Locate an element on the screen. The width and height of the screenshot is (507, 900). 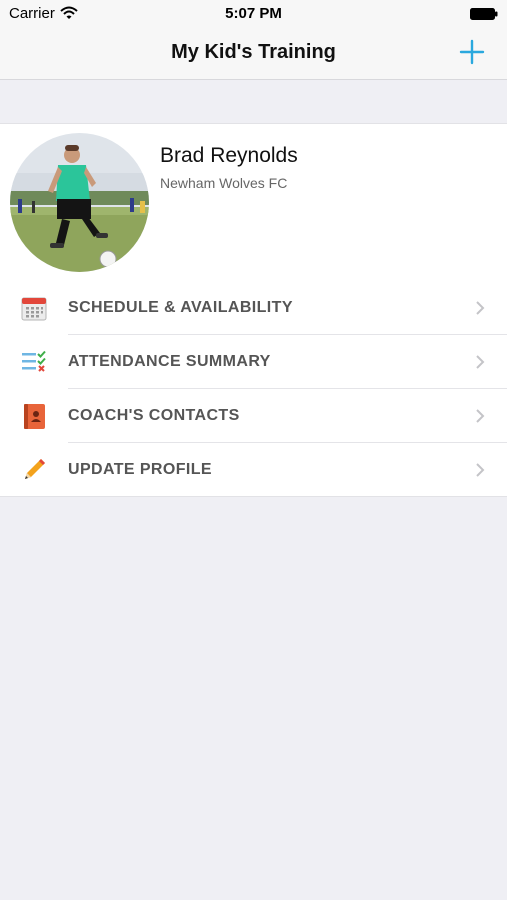
menu-item-schedule: SCHEDULE & AVAILABILITY is located at coordinates (253, 308).